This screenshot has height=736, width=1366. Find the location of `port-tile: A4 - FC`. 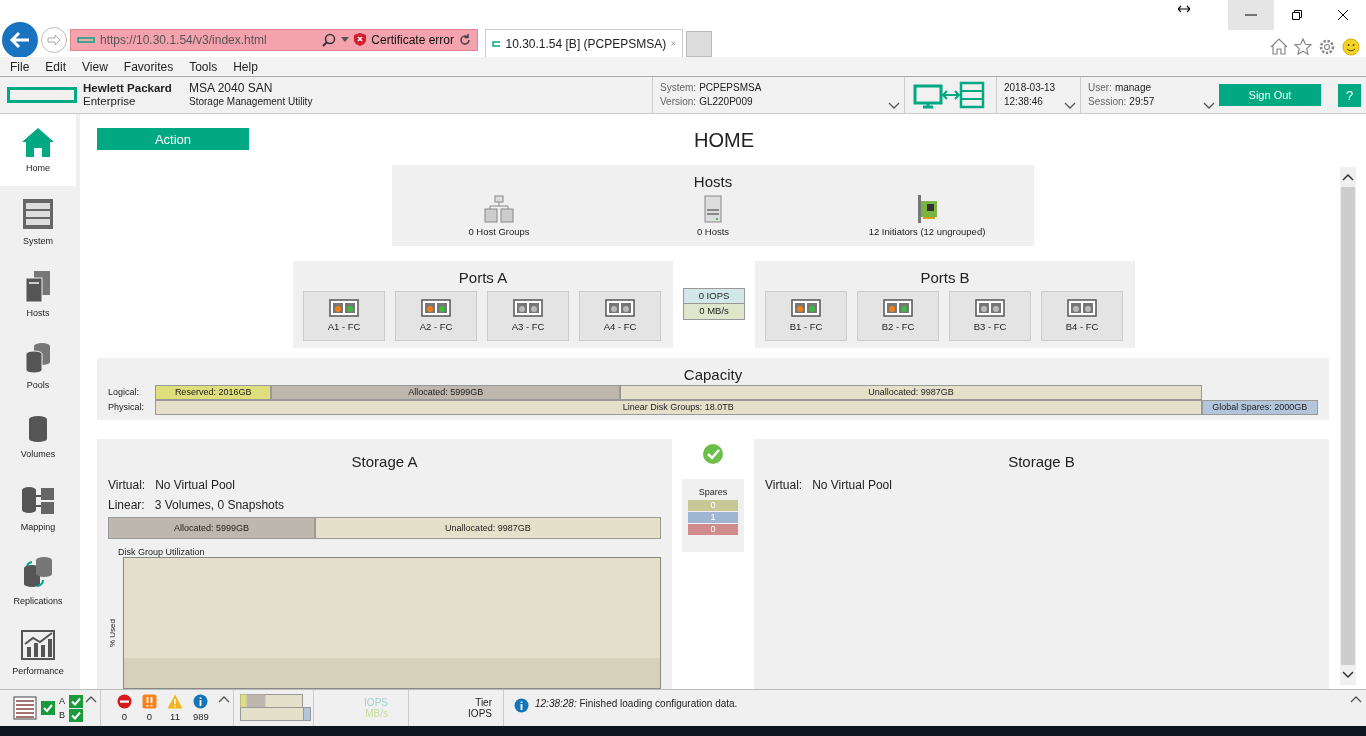

port-tile: A4 - FC is located at coordinates (620, 315).